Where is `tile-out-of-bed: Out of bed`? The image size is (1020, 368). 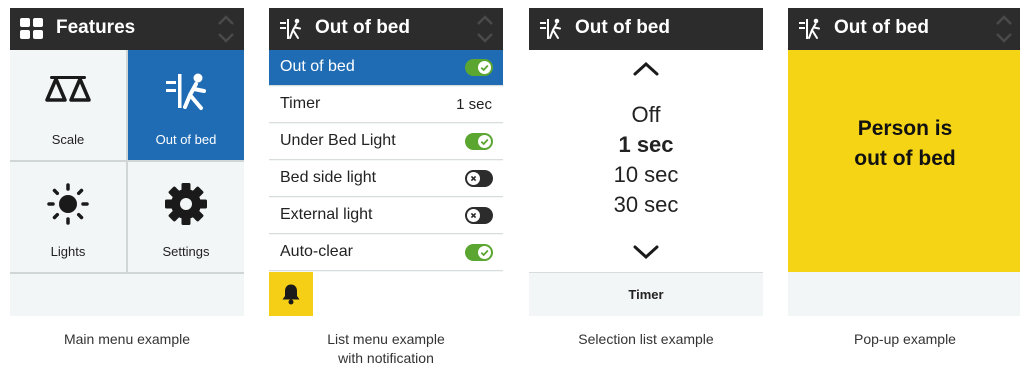 tile-out-of-bed: Out of bed is located at coordinates (186, 105).